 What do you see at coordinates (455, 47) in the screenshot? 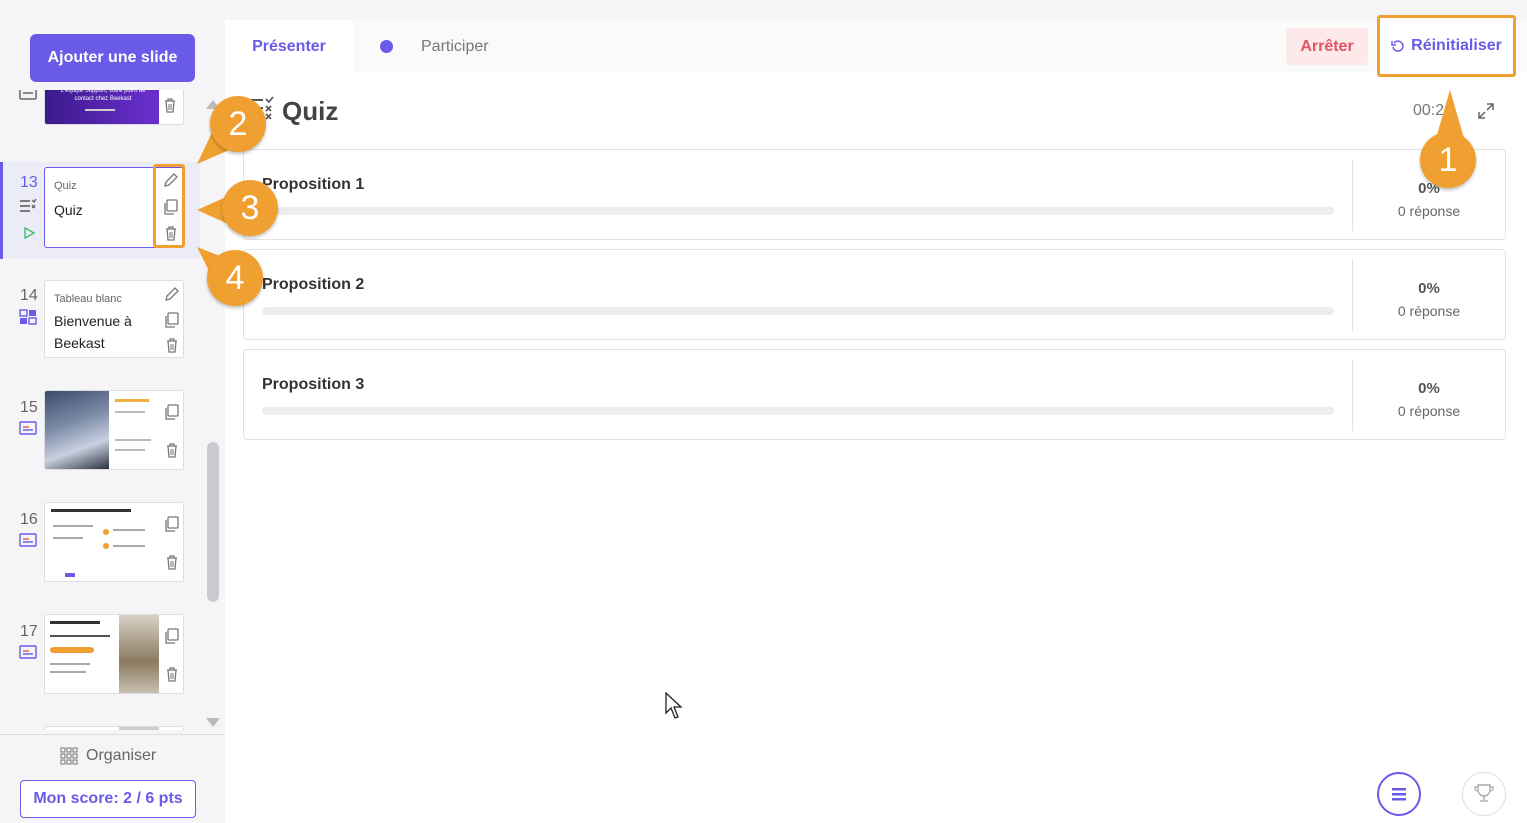
I see `tab-participate: Participer` at bounding box center [455, 47].